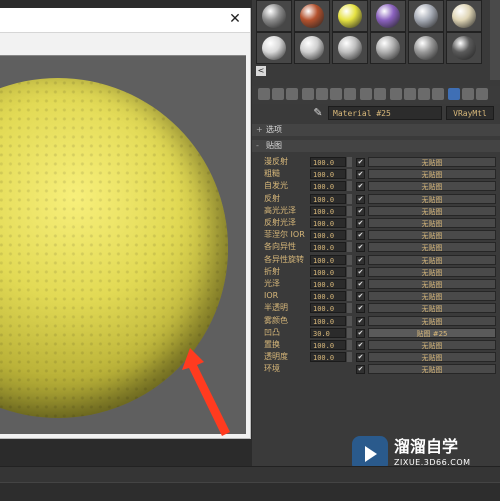 The image size is (500, 501). Describe the element at coordinates (380, 94) in the screenshot. I see `material-id-icon` at that location.